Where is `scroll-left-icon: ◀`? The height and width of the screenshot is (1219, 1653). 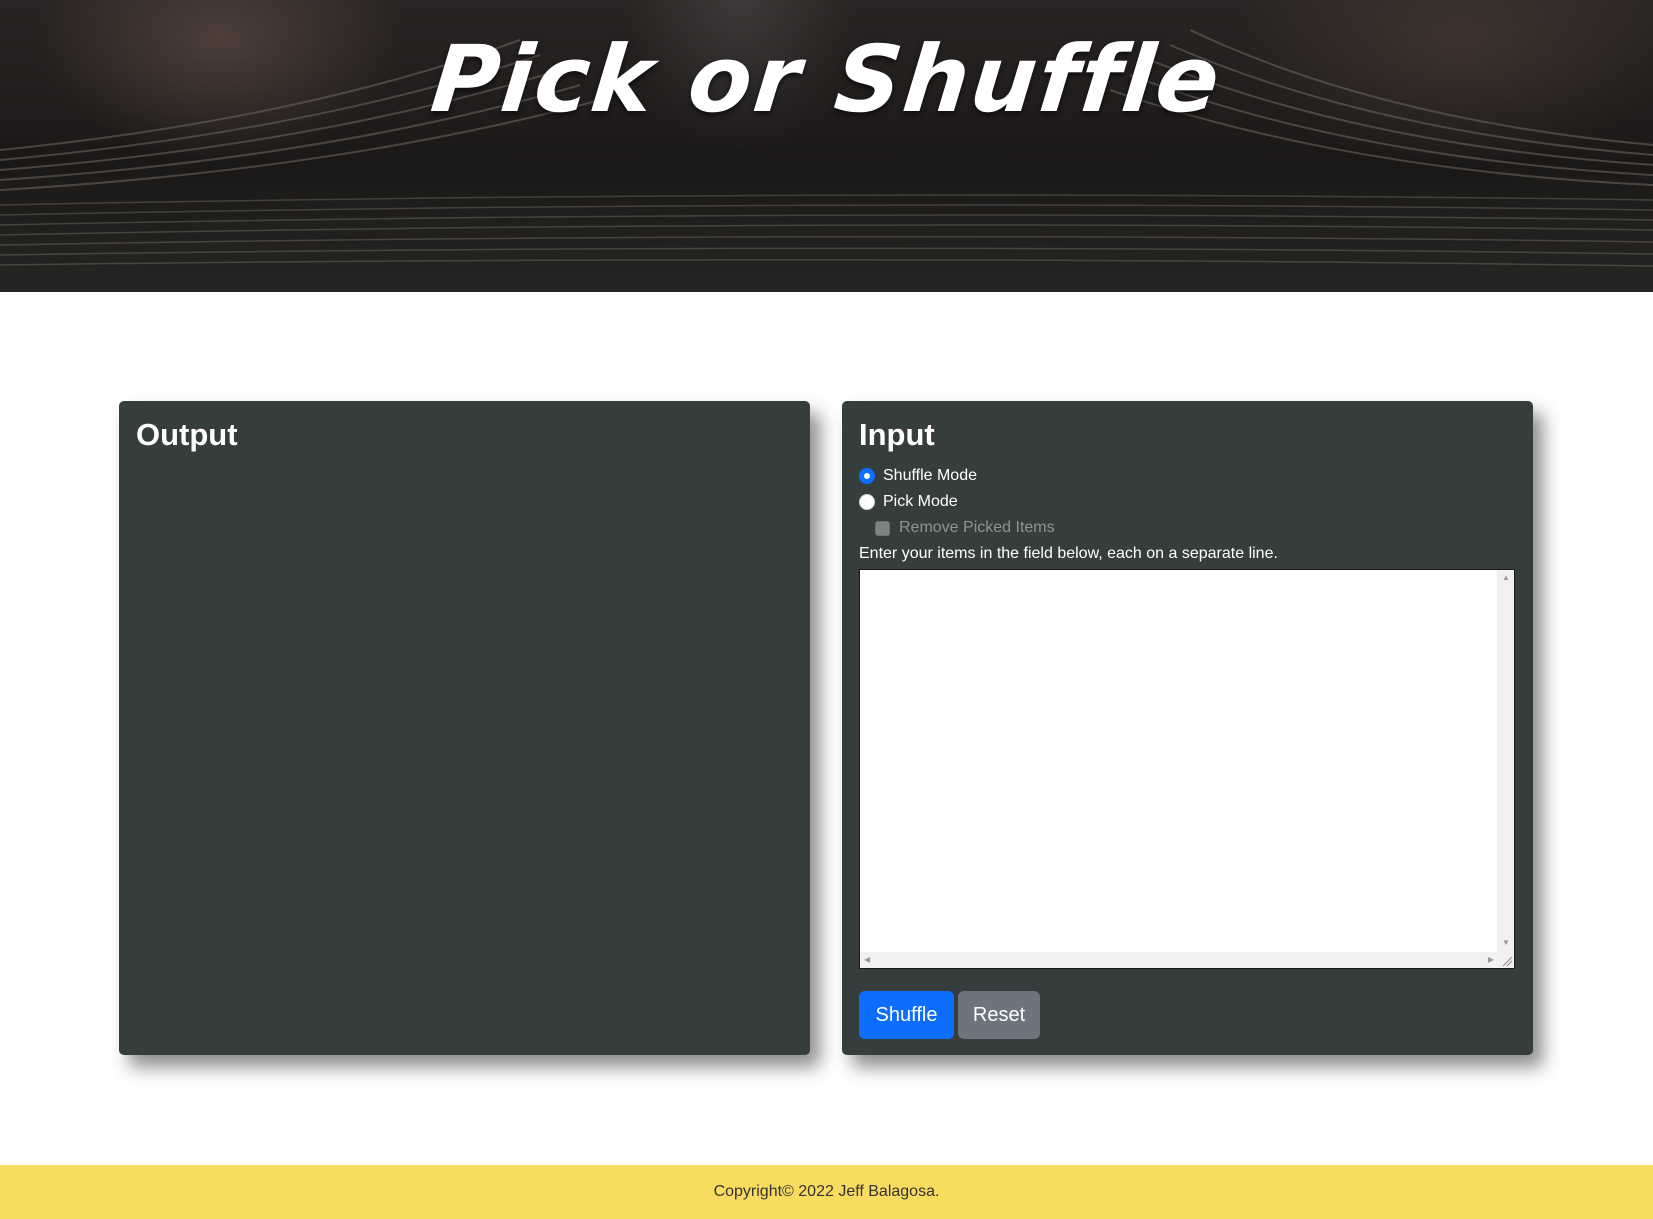
scroll-left-icon: ◀ is located at coordinates (867, 960).